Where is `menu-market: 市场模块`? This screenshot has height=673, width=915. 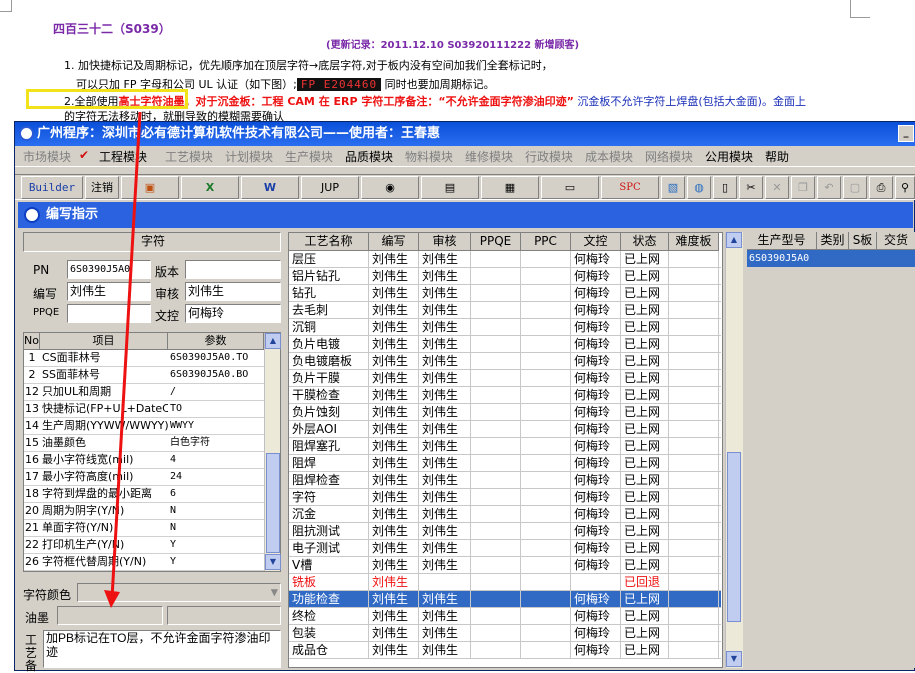
menu-market: 市场模块 is located at coordinates (47, 156).